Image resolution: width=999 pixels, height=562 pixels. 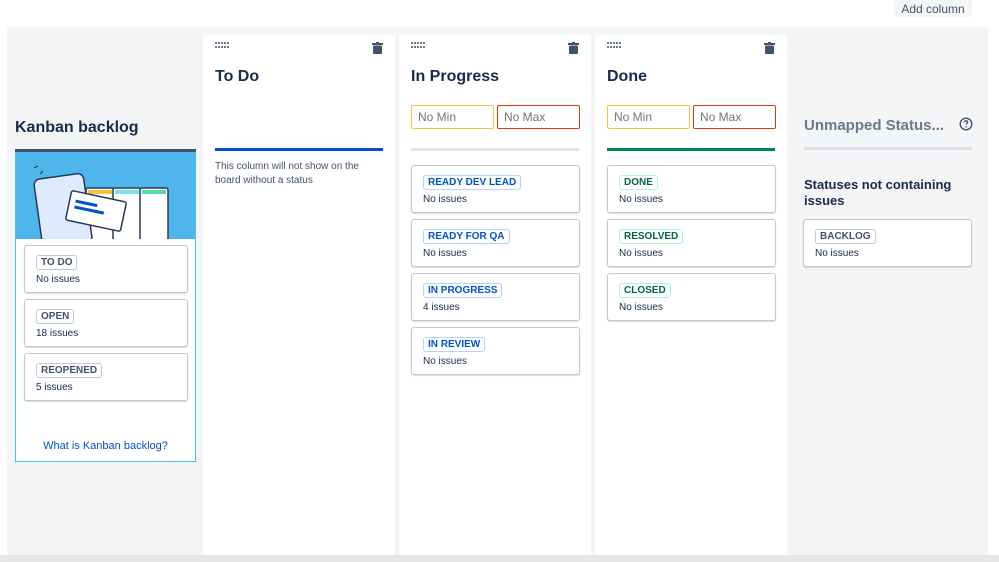 What do you see at coordinates (638, 182) in the screenshot?
I see `status-lozenge: DONE` at bounding box center [638, 182].